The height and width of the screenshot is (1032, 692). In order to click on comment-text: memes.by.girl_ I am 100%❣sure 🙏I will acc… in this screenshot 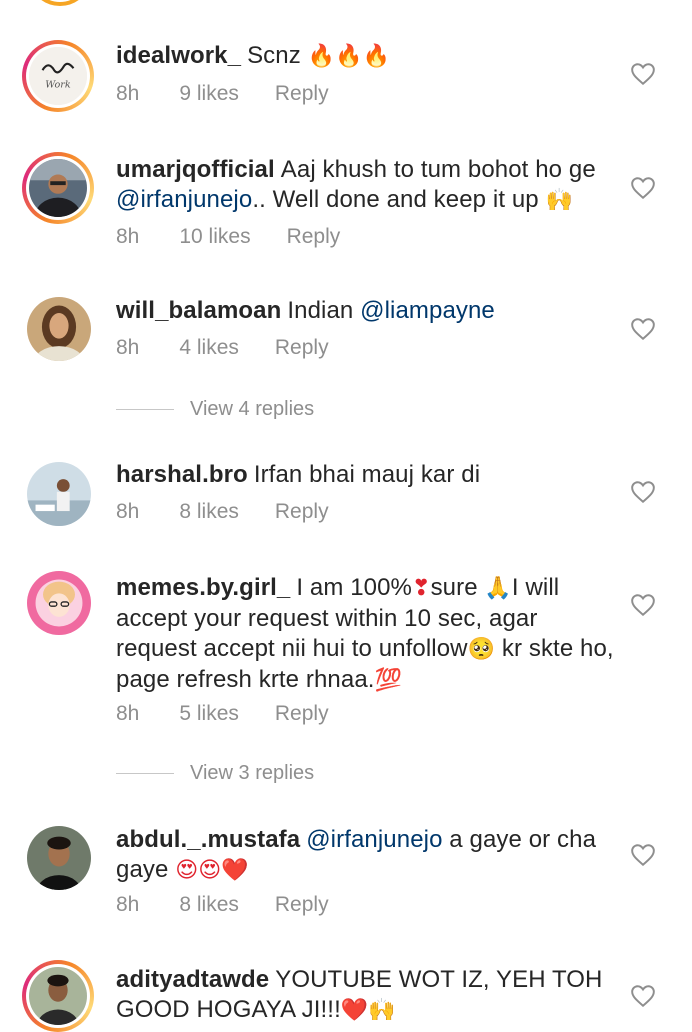, I will do `click(366, 634)`.